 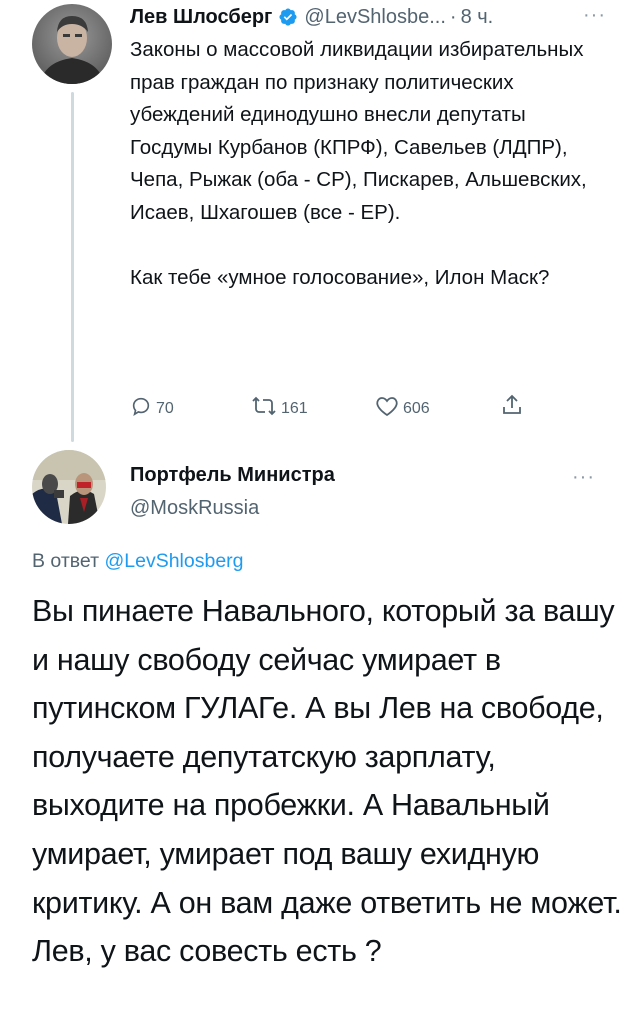 What do you see at coordinates (288, 17) in the screenshot?
I see `verified-badge-icon` at bounding box center [288, 17].